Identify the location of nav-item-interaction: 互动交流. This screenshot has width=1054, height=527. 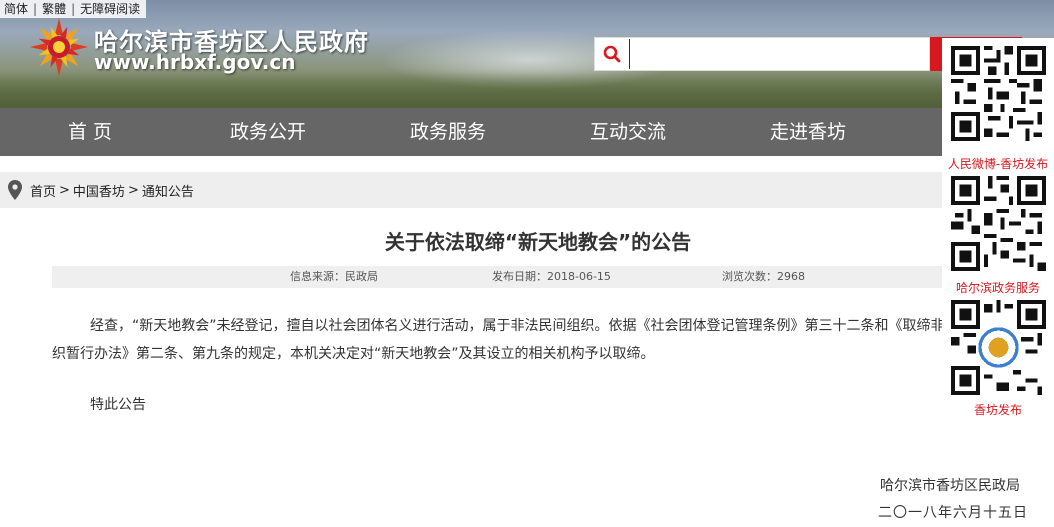
(628, 132).